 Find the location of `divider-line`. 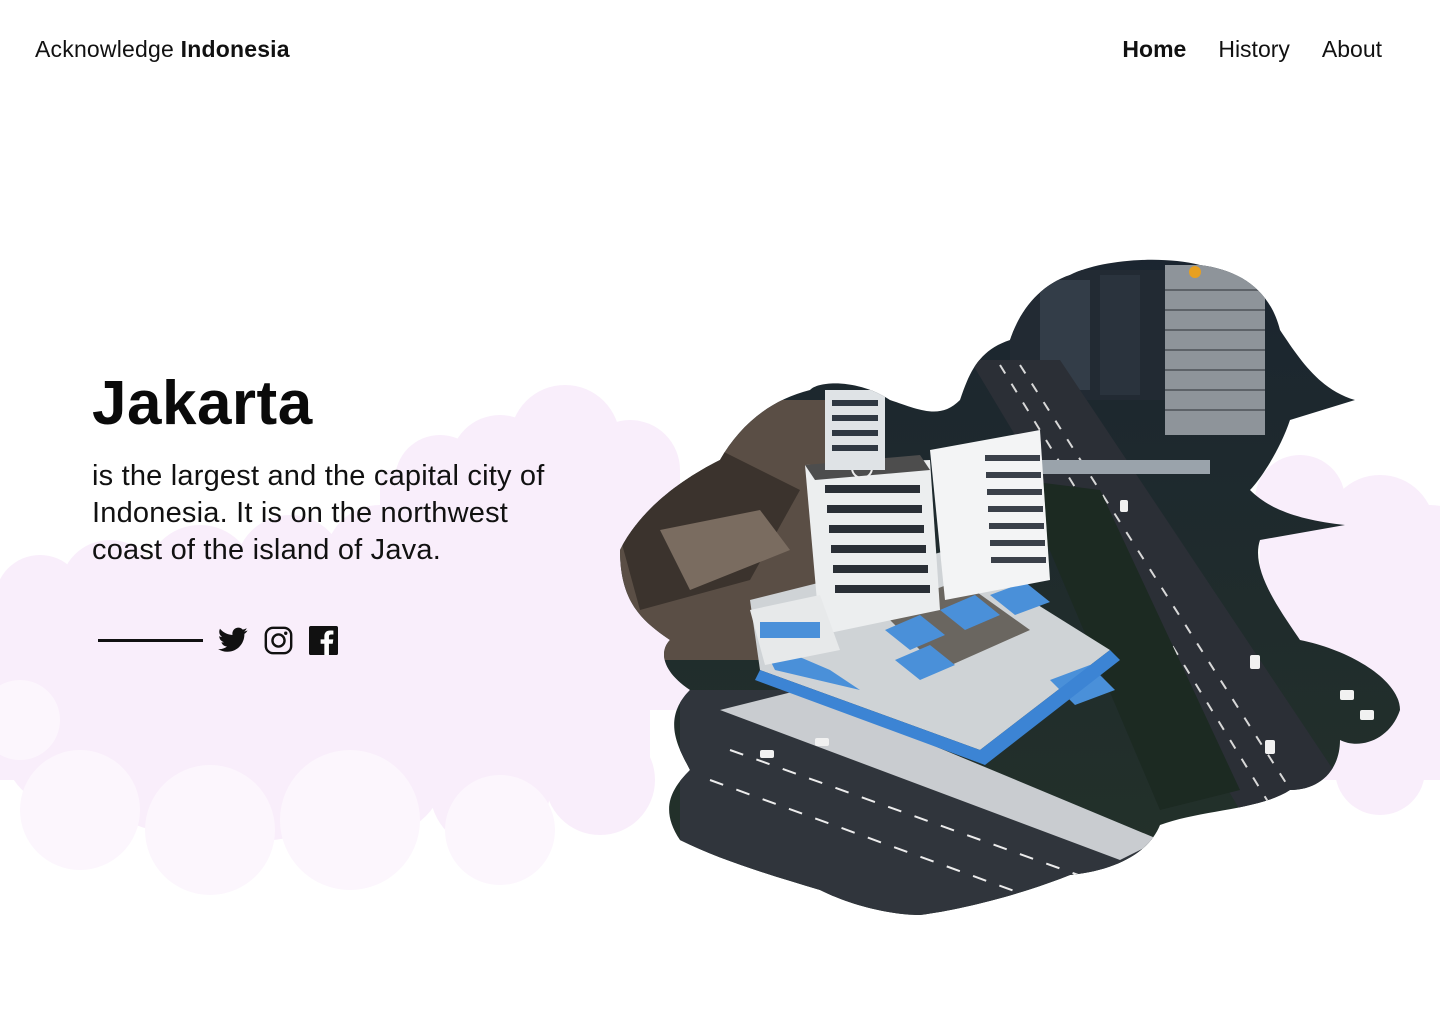

divider-line is located at coordinates (150, 640).